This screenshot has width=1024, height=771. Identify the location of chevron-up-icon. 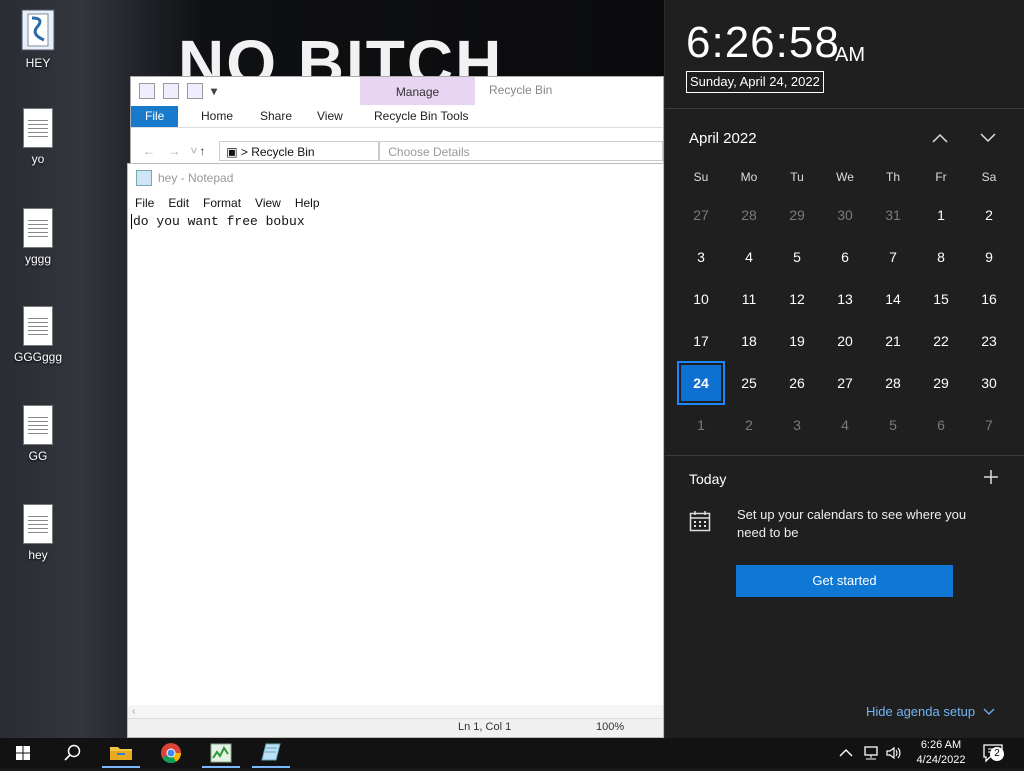
(940, 137).